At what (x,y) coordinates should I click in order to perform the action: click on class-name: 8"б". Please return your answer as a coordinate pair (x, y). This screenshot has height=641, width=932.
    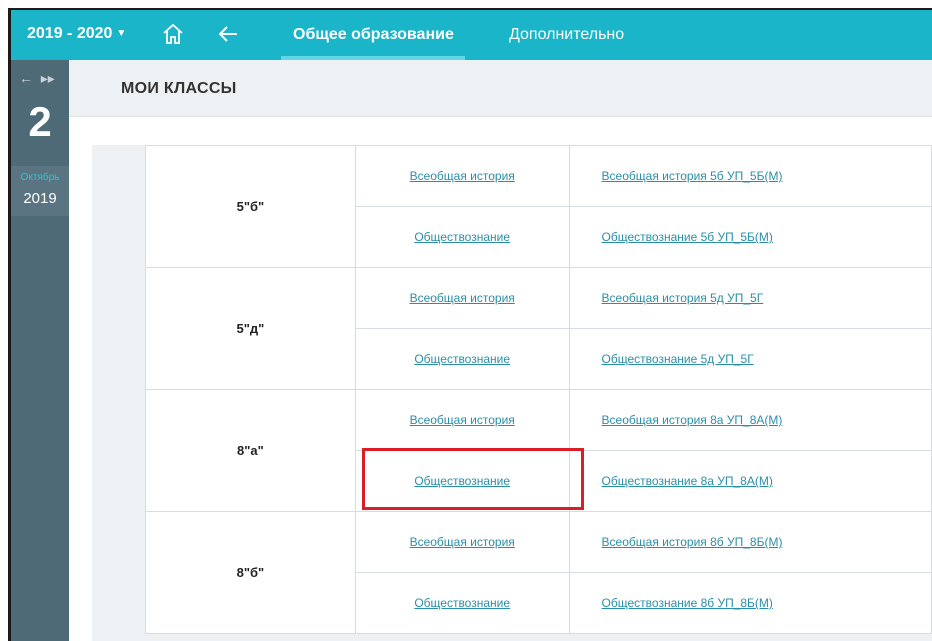
    Looking at the image, I should click on (250, 572).